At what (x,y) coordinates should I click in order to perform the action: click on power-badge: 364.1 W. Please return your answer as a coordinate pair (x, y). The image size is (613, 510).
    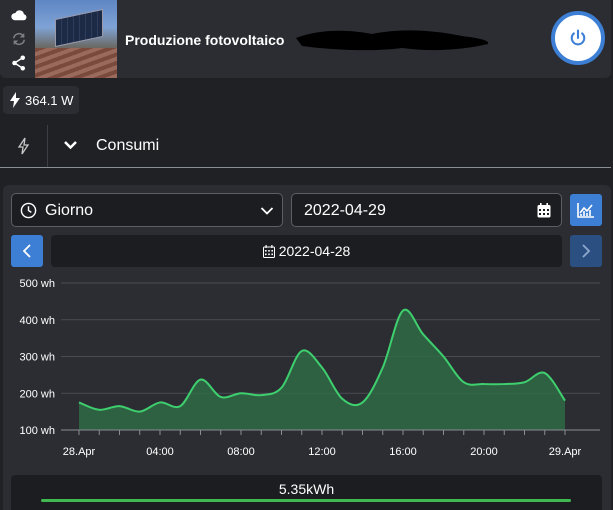
    Looking at the image, I should click on (41, 100).